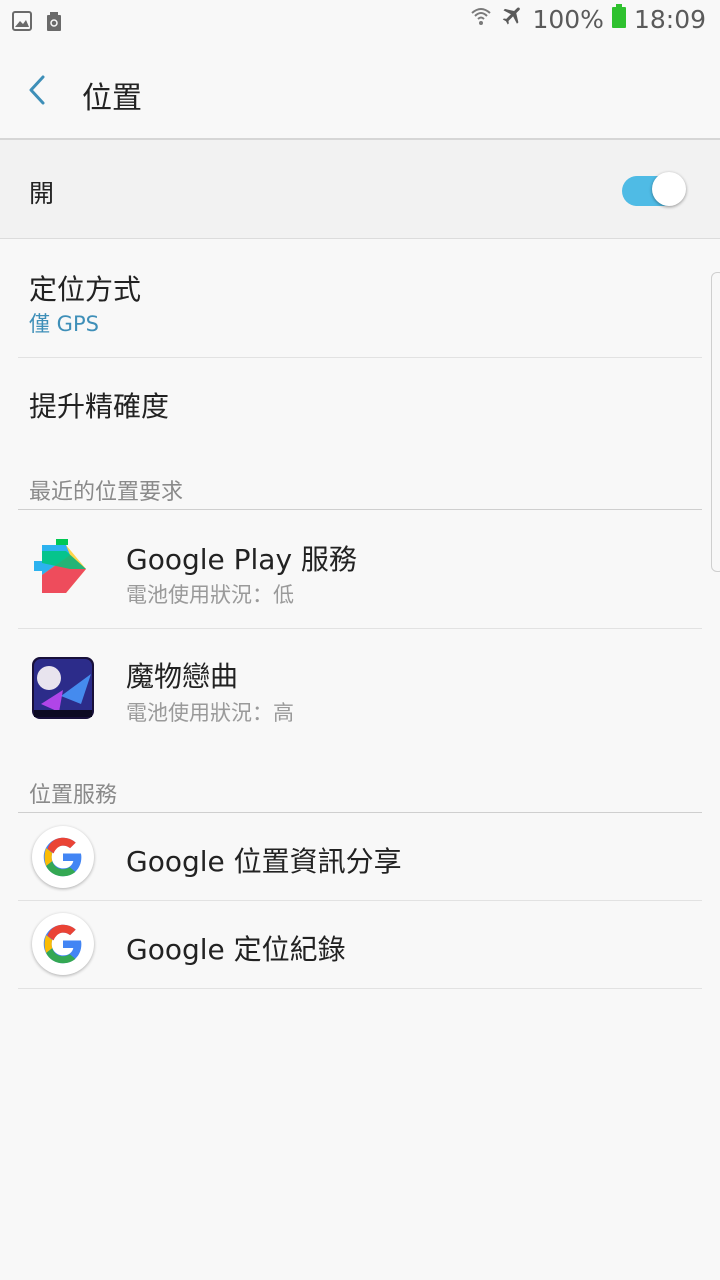 This screenshot has height=1280, width=720. What do you see at coordinates (63, 688) in the screenshot?
I see `game-app-icon` at bounding box center [63, 688].